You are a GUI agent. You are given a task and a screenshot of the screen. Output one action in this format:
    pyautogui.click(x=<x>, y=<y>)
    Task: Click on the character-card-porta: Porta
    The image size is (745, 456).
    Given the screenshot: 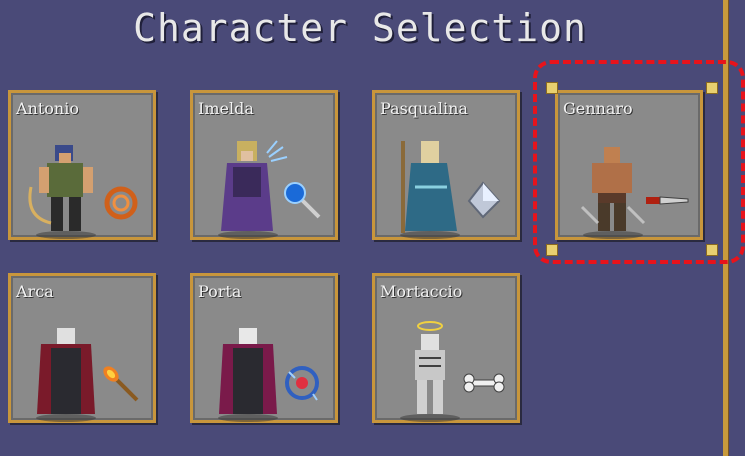 What is the action you would take?
    pyautogui.click(x=264, y=348)
    